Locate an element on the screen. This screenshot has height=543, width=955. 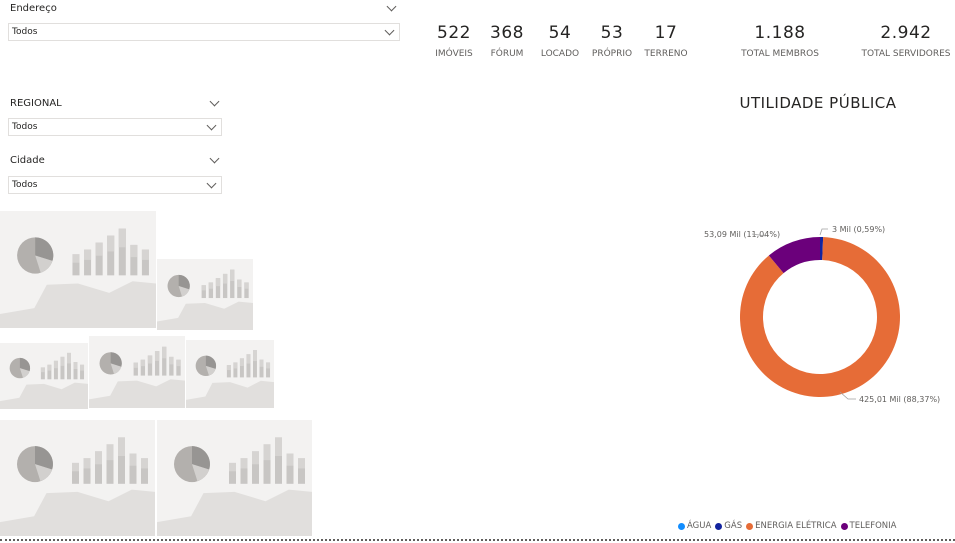
legend-item-agua: ÁGUA is located at coordinates (694, 526).